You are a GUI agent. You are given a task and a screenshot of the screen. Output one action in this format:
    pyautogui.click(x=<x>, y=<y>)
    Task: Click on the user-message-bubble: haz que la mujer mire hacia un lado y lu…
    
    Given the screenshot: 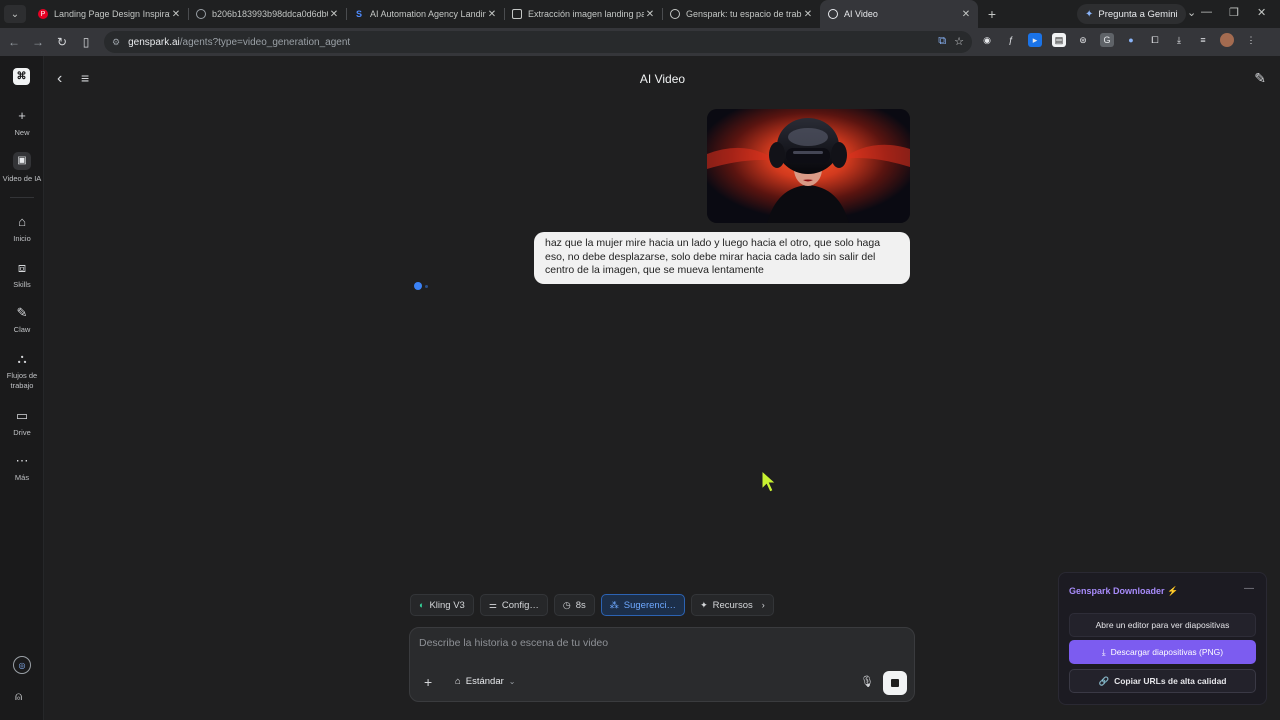 What is the action you would take?
    pyautogui.click(x=722, y=258)
    